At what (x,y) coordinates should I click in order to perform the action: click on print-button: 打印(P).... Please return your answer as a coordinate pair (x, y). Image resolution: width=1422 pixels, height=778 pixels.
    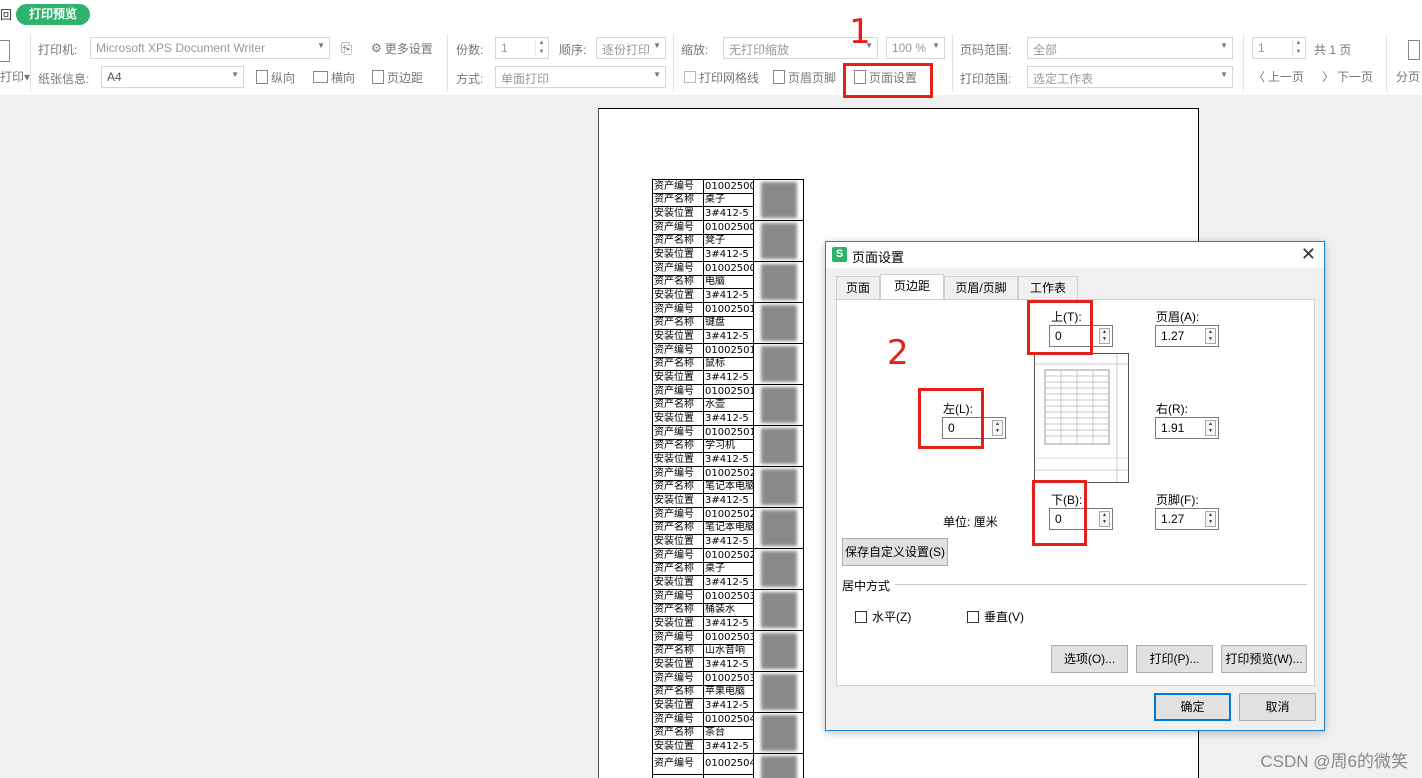
    Looking at the image, I should click on (1174, 659).